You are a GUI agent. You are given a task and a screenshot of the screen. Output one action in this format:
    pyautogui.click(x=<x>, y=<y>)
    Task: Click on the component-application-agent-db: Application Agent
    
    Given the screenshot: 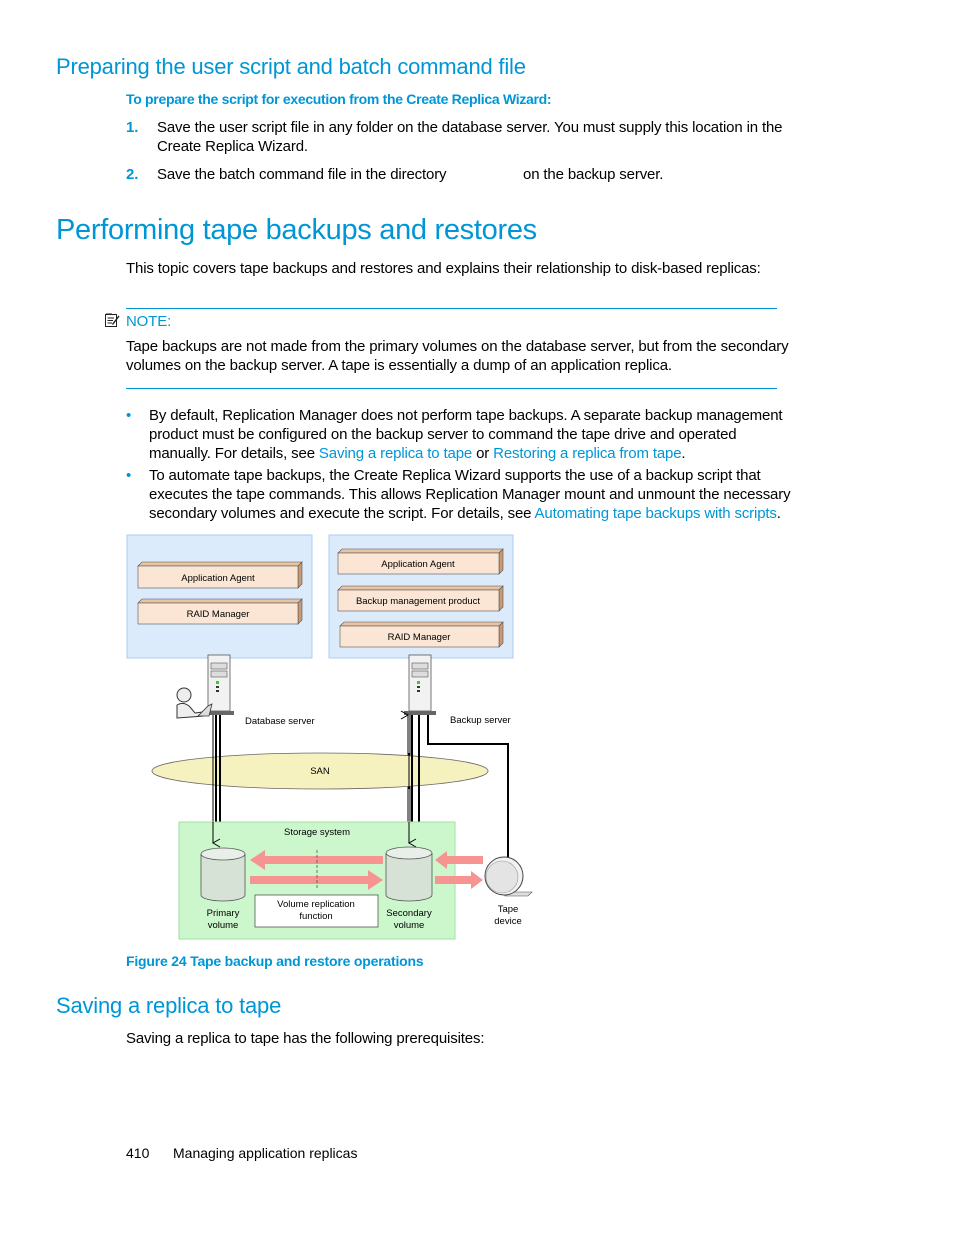 What is the action you would take?
    pyautogui.click(x=220, y=575)
    